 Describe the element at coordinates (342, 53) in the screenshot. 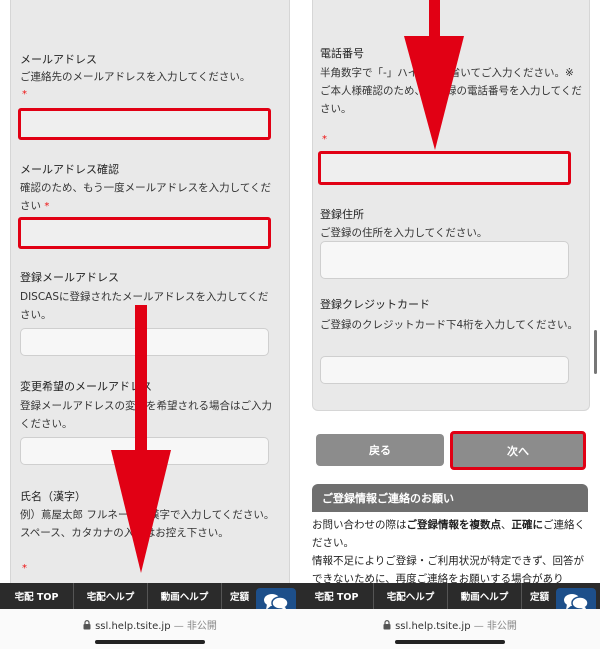

I see `field-label-phone: 電話番号` at that location.